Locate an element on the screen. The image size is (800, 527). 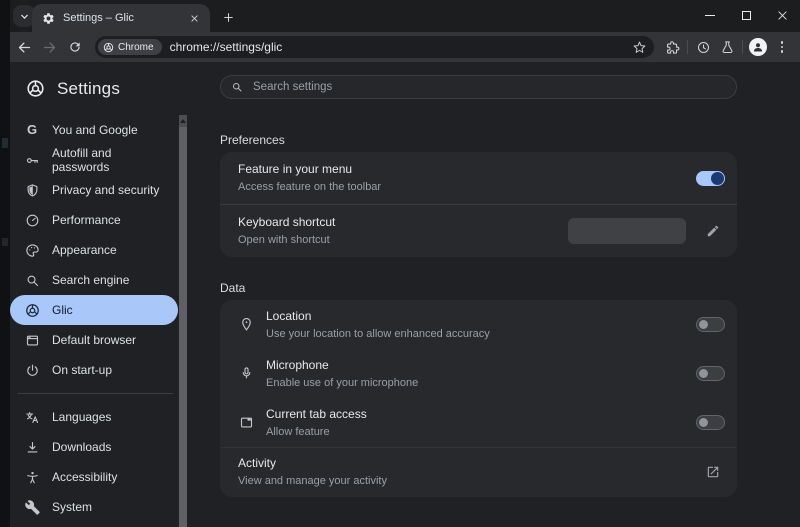
close-window-button is located at coordinates (782, 15).